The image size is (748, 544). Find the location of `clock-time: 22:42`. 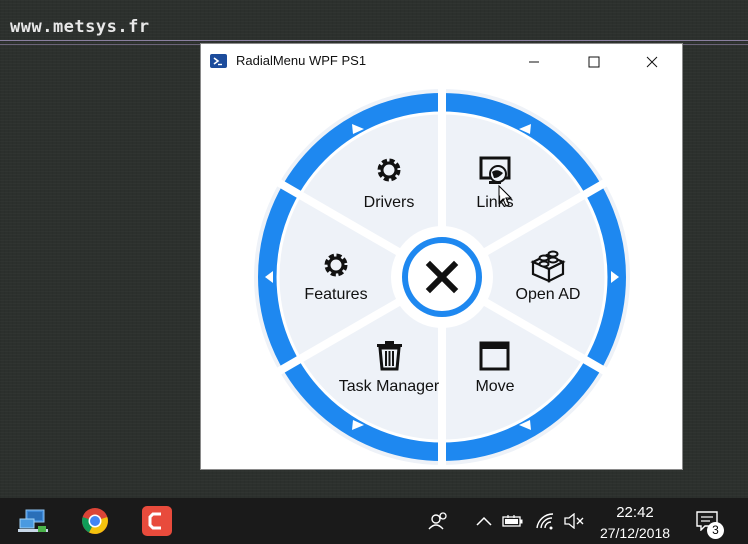

clock-time: 22:42 is located at coordinates (635, 512).